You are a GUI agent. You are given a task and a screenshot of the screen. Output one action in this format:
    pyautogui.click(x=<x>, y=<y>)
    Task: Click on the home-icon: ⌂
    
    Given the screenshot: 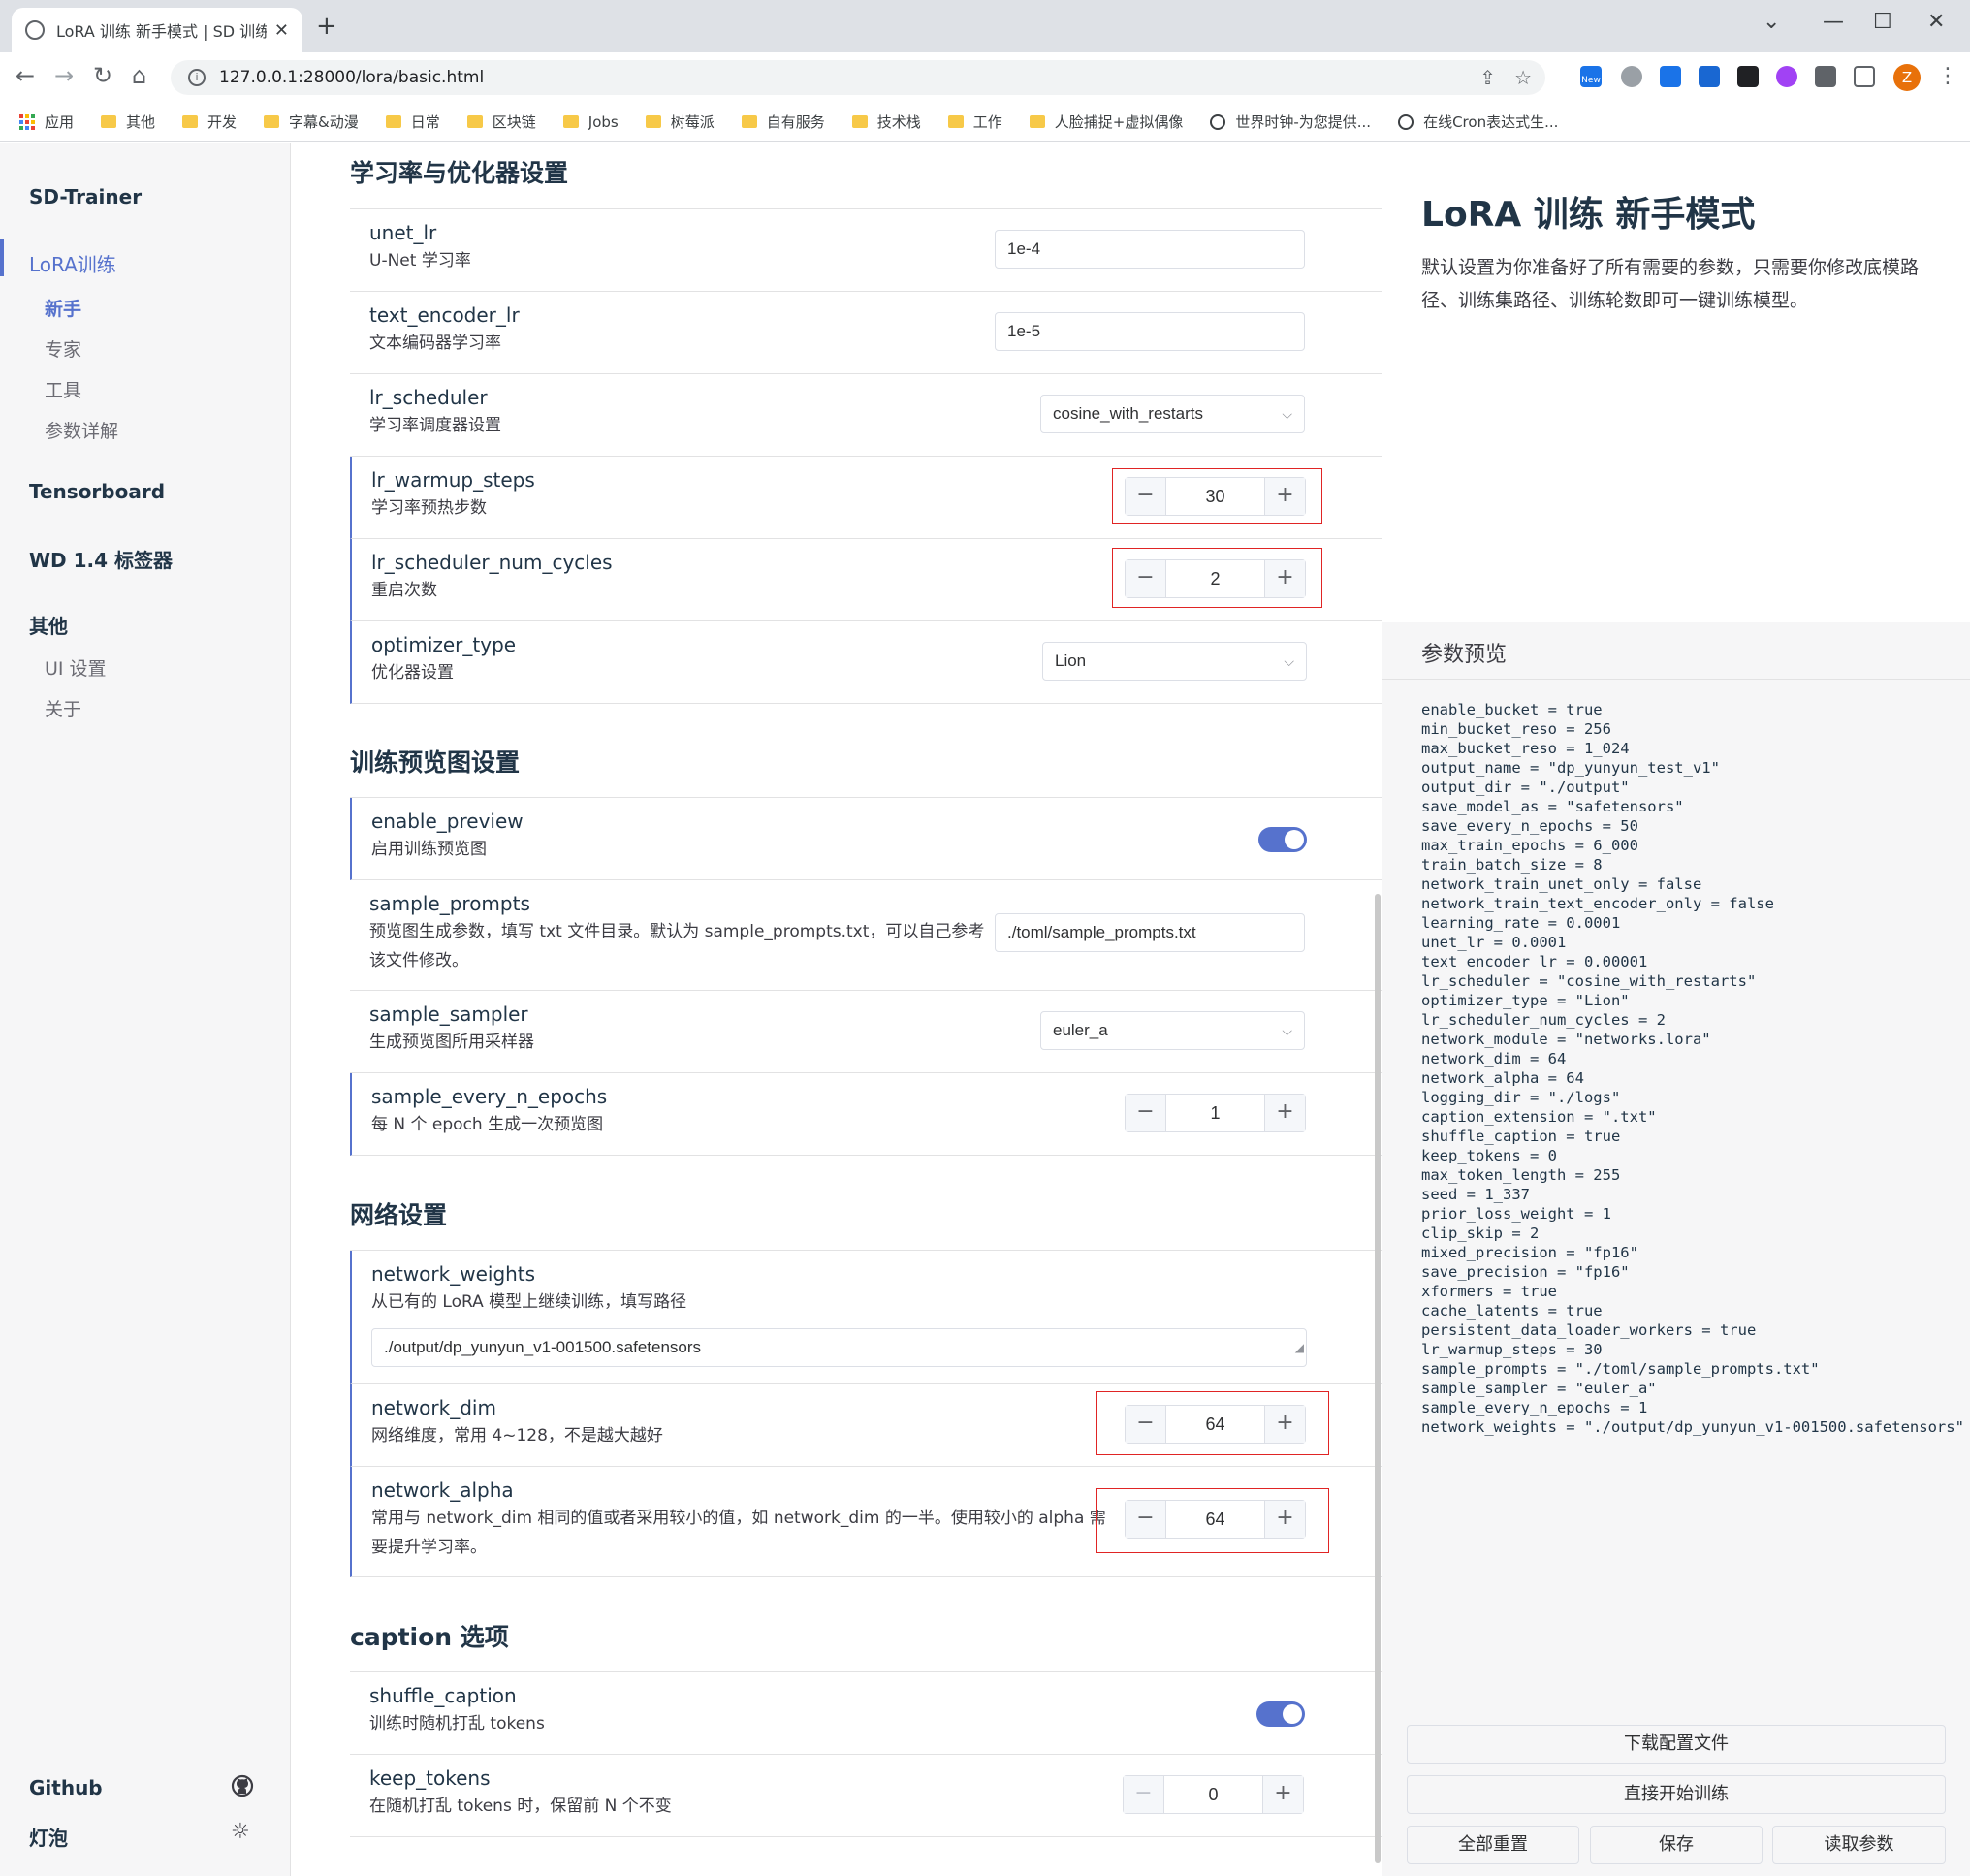 What is the action you would take?
    pyautogui.click(x=139, y=75)
    